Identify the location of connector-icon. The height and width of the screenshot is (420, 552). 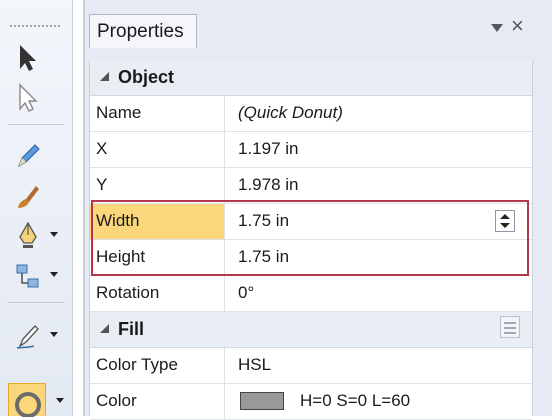
(27, 276).